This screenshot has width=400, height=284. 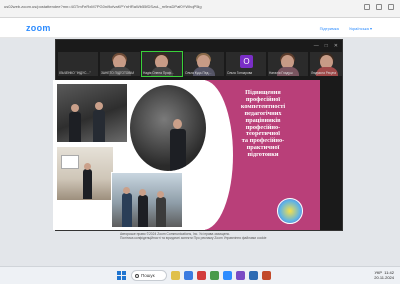 I want to click on zoom-app-icon, so click(x=227, y=275).